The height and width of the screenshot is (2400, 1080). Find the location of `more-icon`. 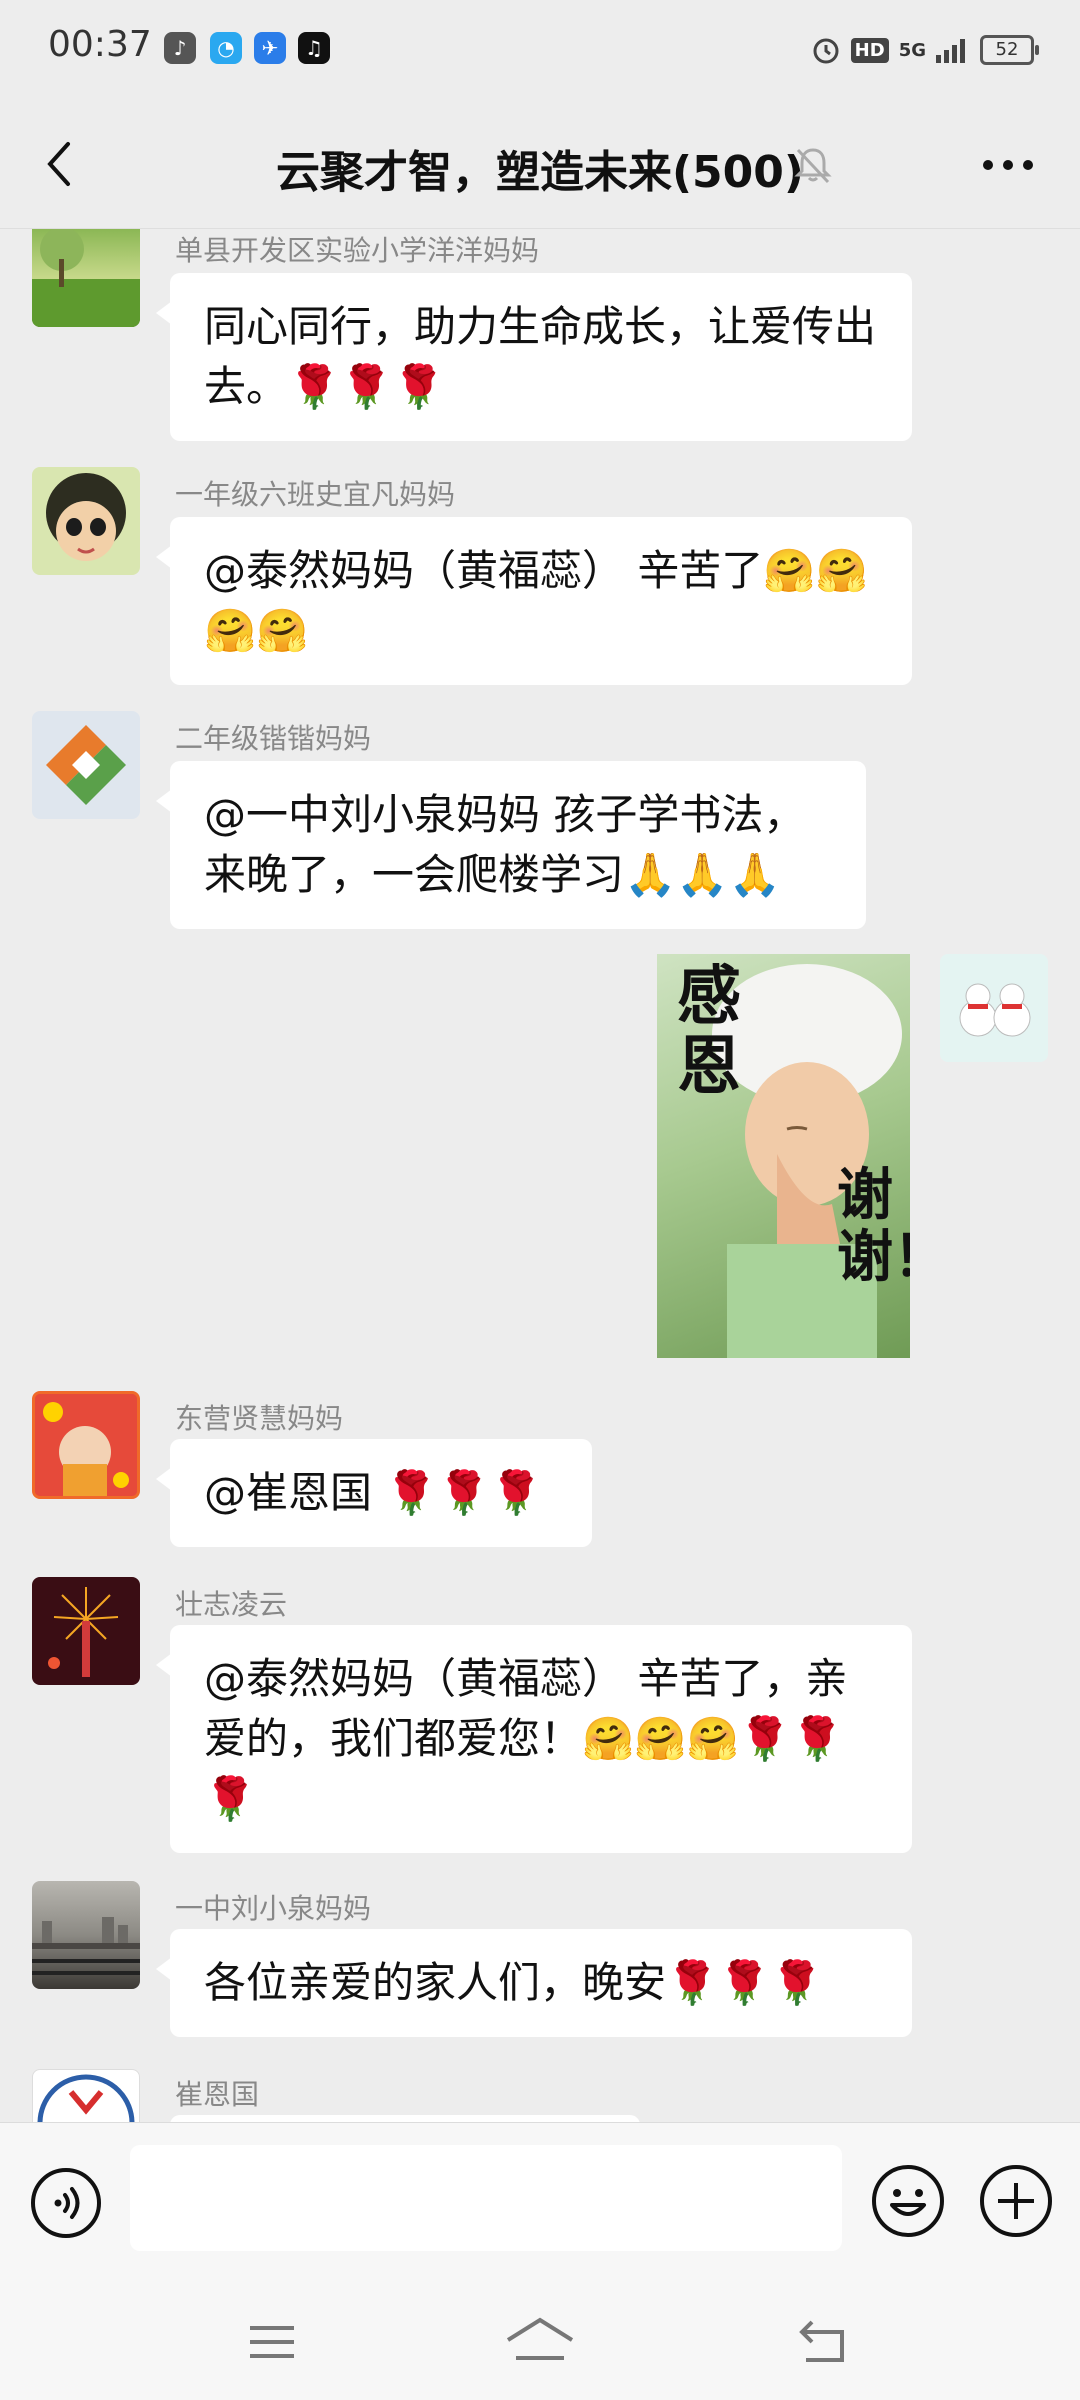

more-icon is located at coordinates (1008, 165).